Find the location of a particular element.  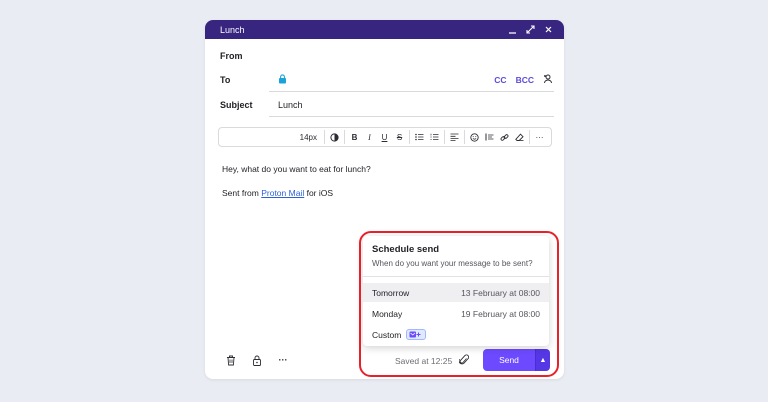

option-time: 13 February at 08:00 is located at coordinates (500, 292).